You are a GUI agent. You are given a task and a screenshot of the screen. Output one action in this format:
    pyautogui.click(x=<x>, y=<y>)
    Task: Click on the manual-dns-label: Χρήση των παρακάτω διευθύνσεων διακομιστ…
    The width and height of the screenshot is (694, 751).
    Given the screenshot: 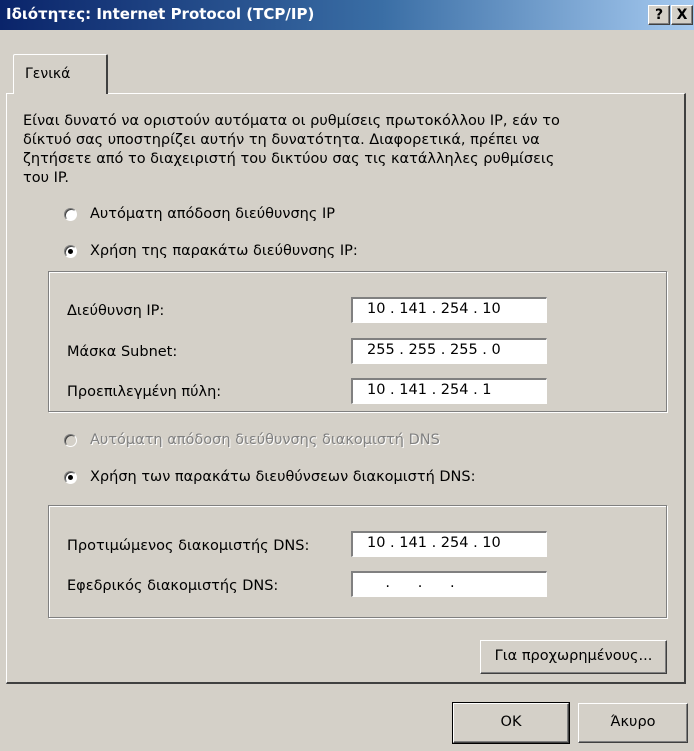 What is the action you would take?
    pyautogui.click(x=283, y=477)
    